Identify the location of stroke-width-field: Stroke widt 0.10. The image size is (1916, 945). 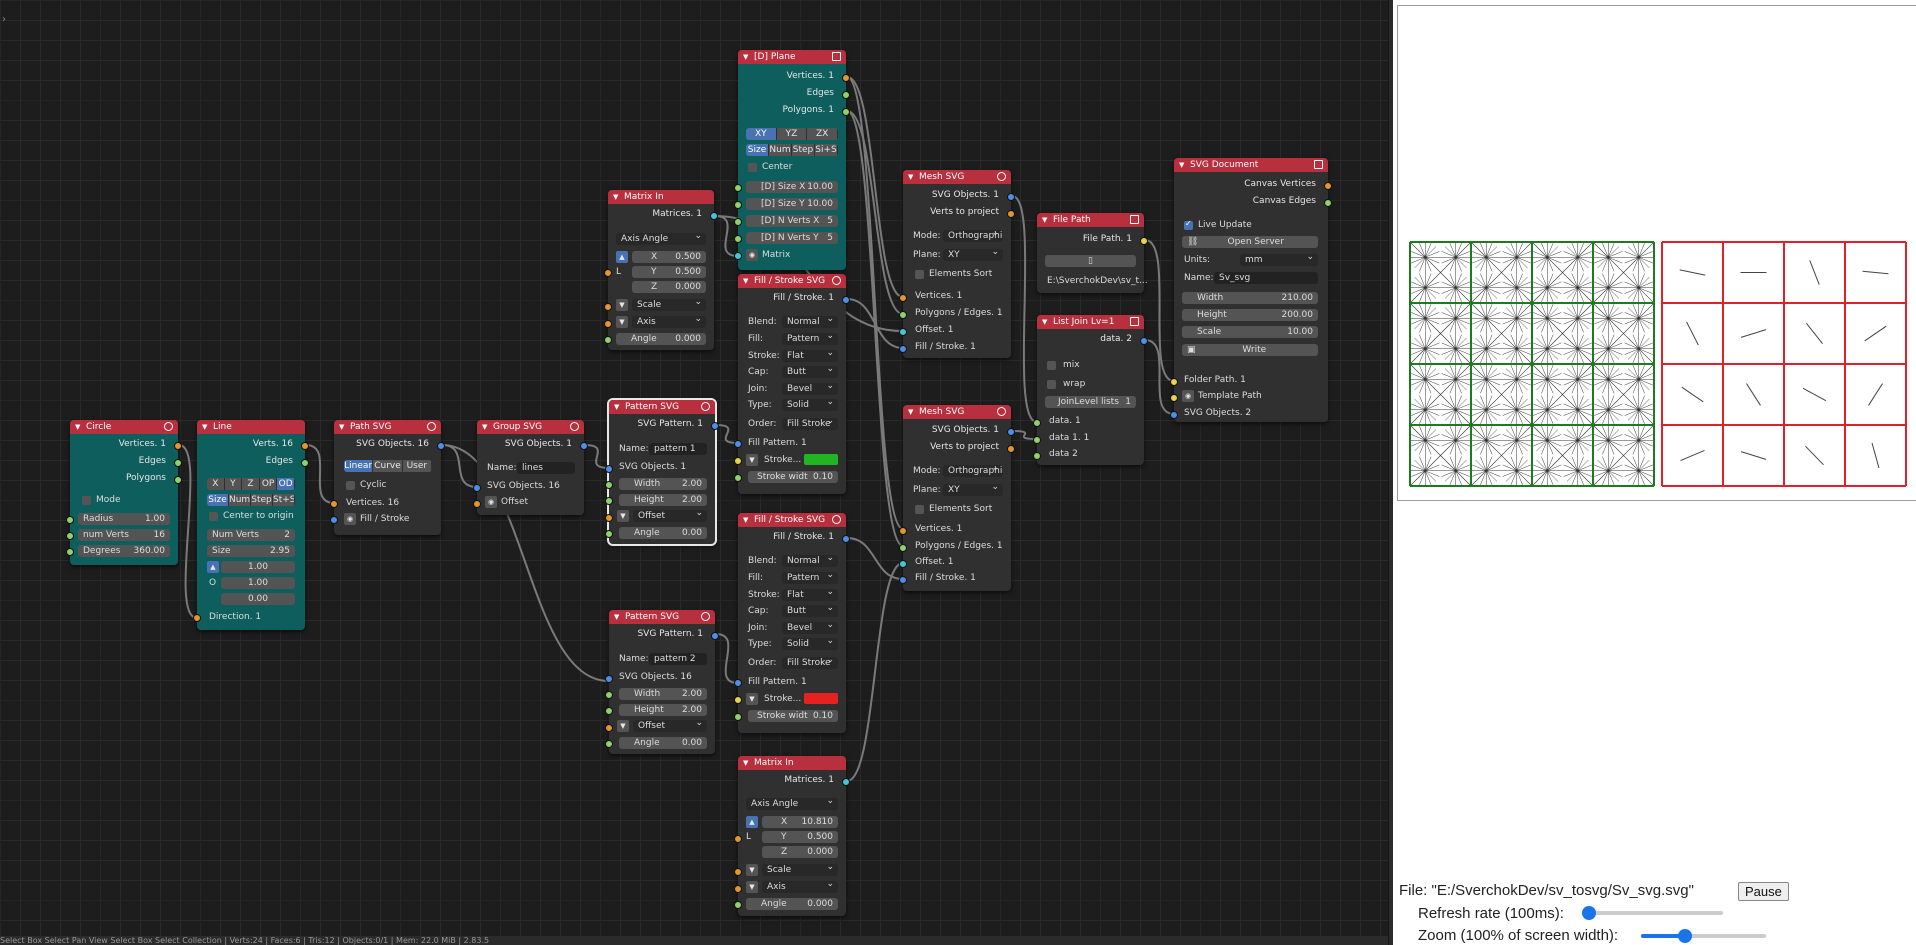
(793, 716).